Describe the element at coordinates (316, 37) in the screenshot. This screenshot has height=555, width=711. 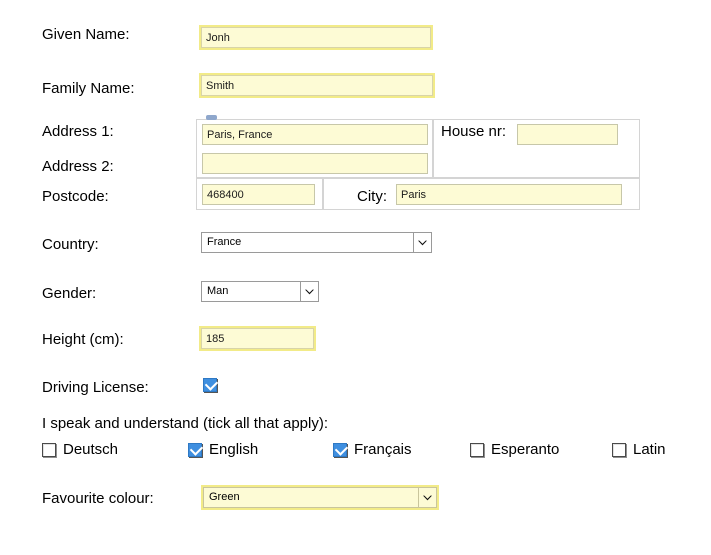
I see `given-name-input` at that location.